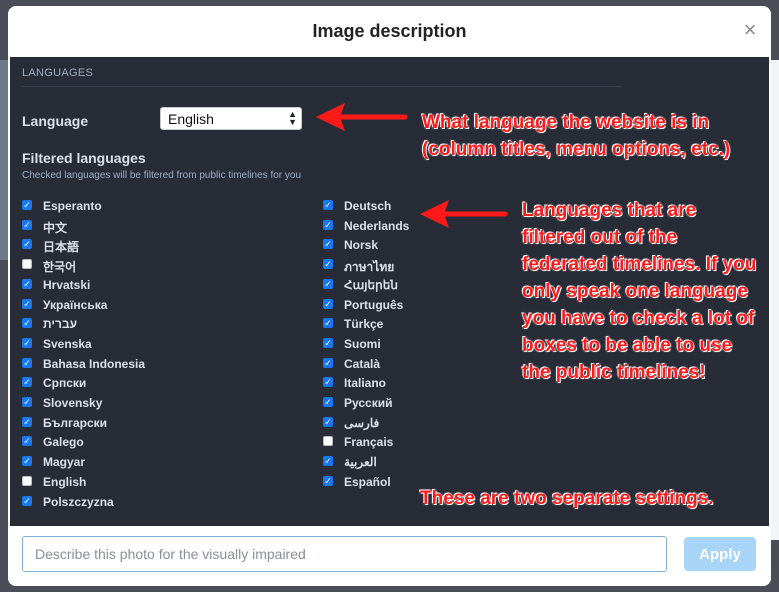 The height and width of the screenshot is (592, 779). I want to click on filtered-languages-title: Filtered languages, so click(84, 158).